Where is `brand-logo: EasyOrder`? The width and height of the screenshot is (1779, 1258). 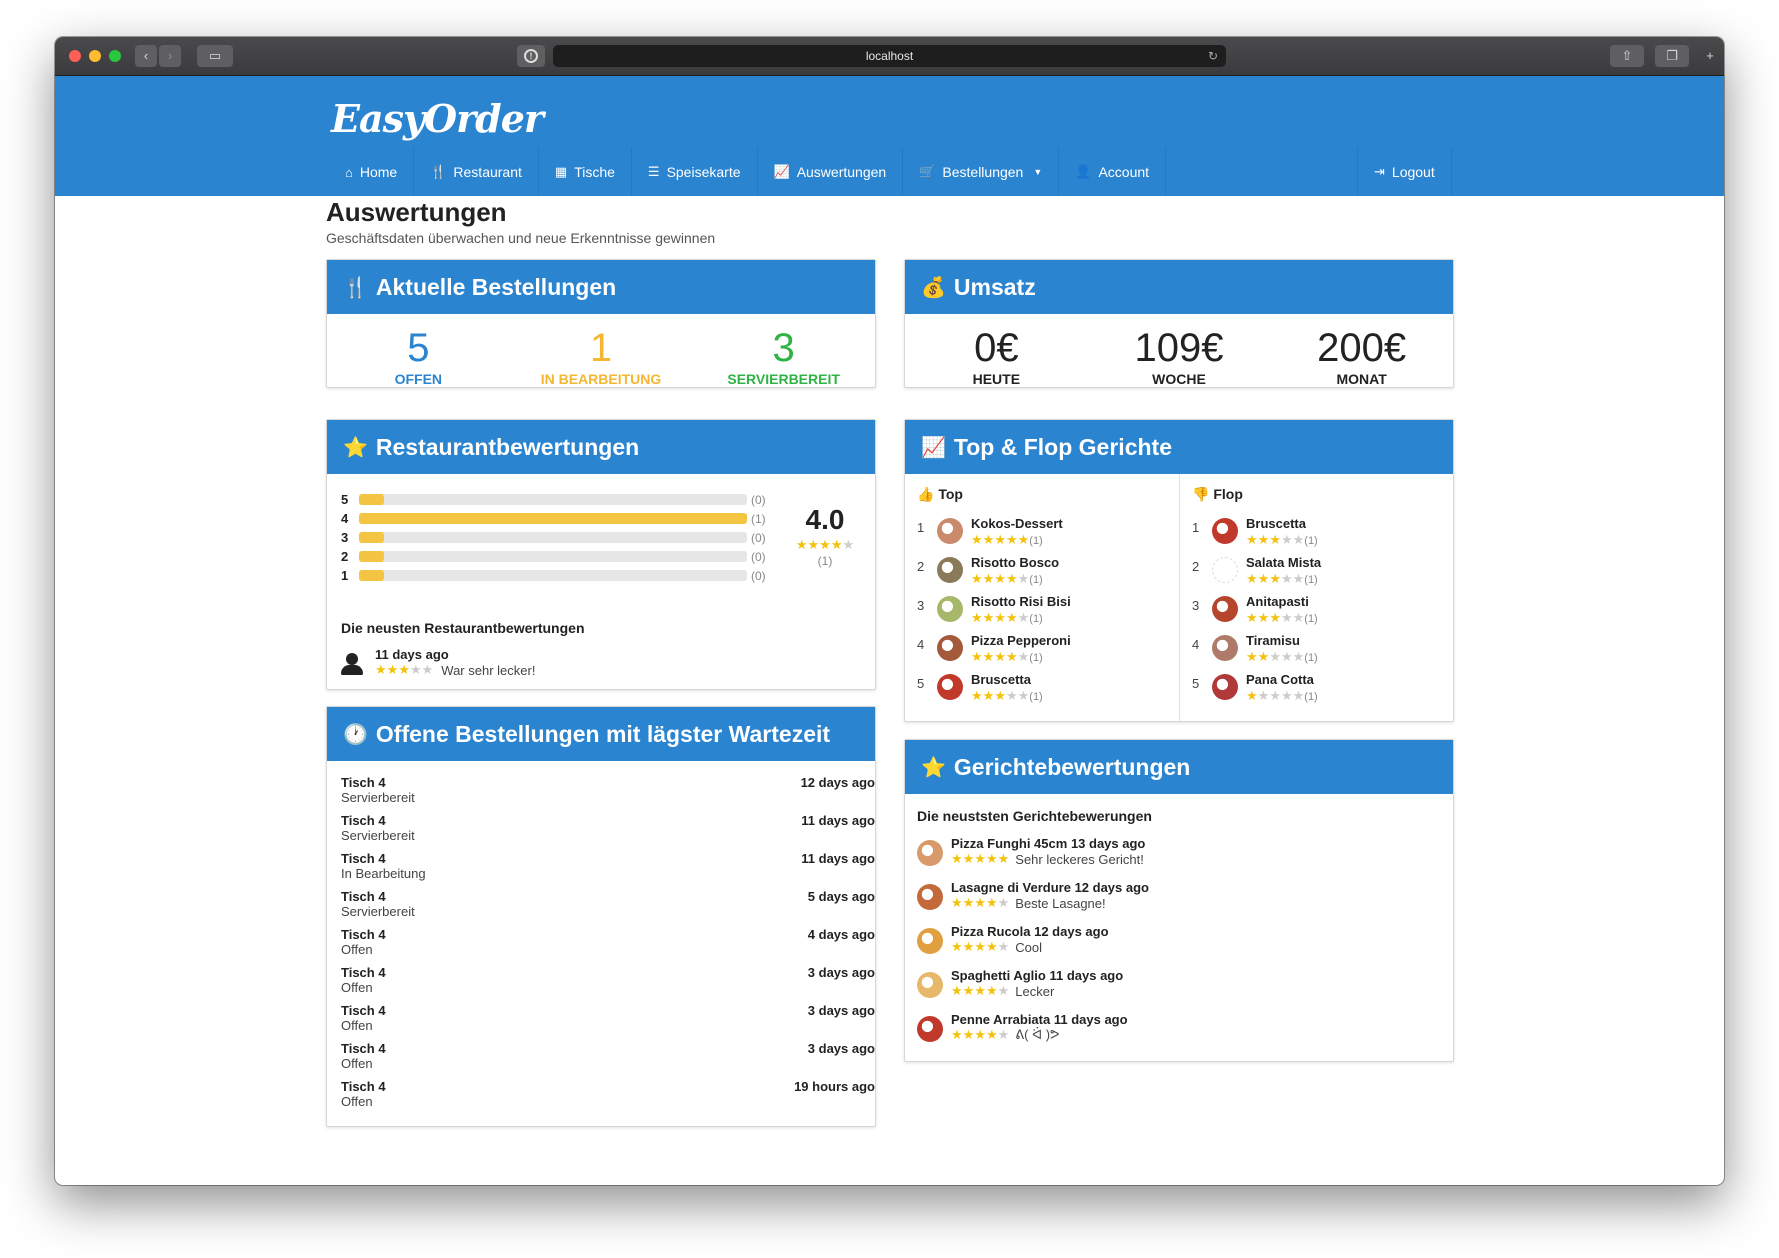
brand-logo: EasyOrder is located at coordinates (437, 118).